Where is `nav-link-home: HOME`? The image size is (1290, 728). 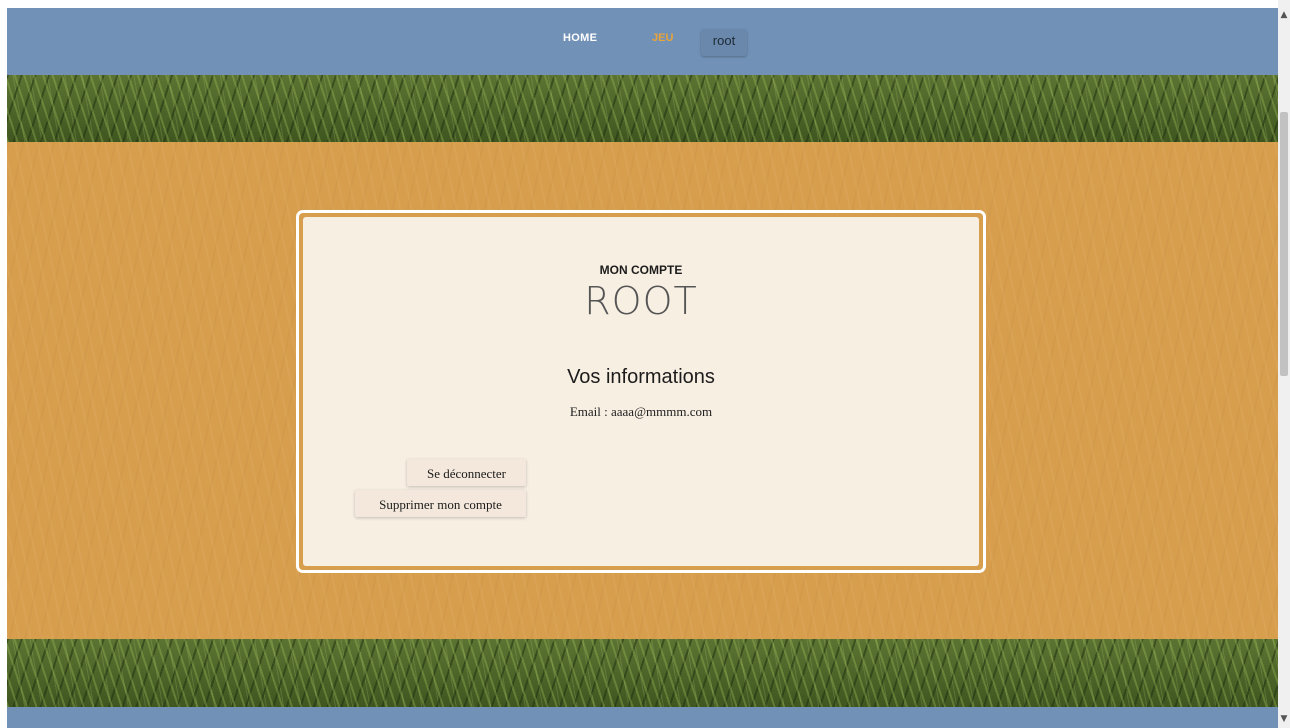
nav-link-home: HOME is located at coordinates (580, 38).